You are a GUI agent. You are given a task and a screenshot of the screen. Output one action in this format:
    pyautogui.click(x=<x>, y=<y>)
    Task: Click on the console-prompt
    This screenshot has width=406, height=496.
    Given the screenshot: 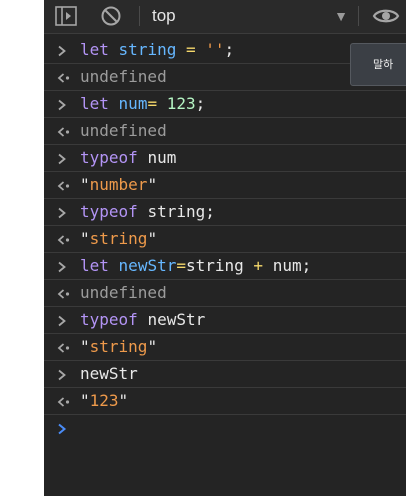 What is the action you would take?
    pyautogui.click(x=225, y=429)
    